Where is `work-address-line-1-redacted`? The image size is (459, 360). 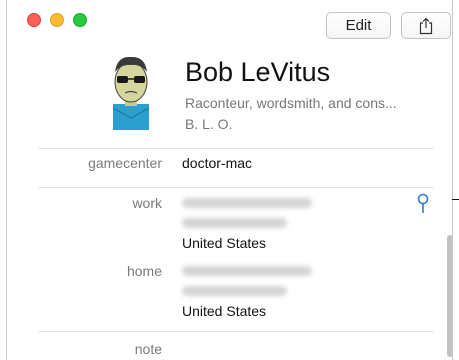 work-address-line-1-redacted is located at coordinates (247, 203).